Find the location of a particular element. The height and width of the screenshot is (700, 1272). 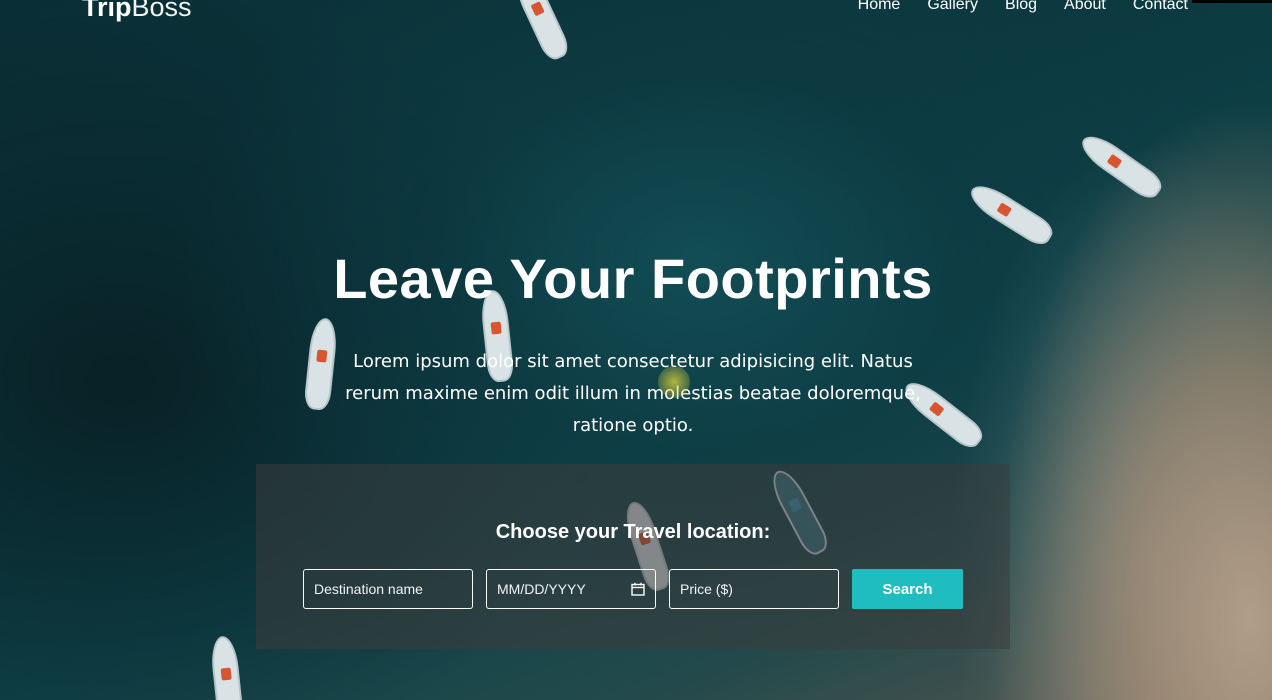

destination-input is located at coordinates (388, 589).